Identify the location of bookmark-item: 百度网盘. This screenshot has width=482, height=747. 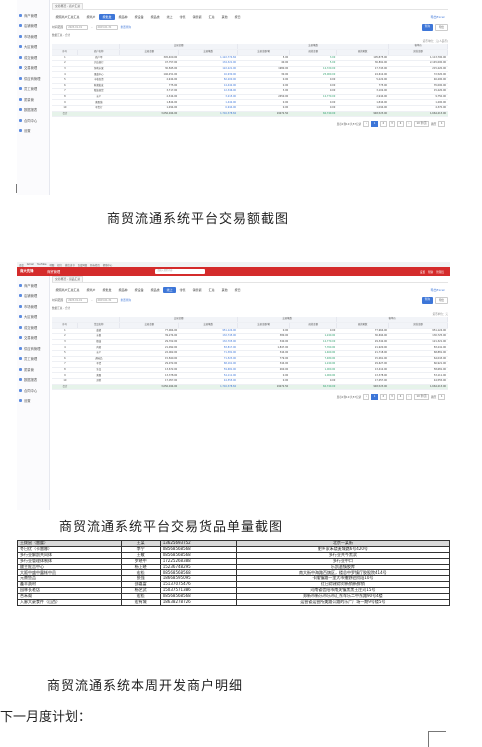
(83, 265).